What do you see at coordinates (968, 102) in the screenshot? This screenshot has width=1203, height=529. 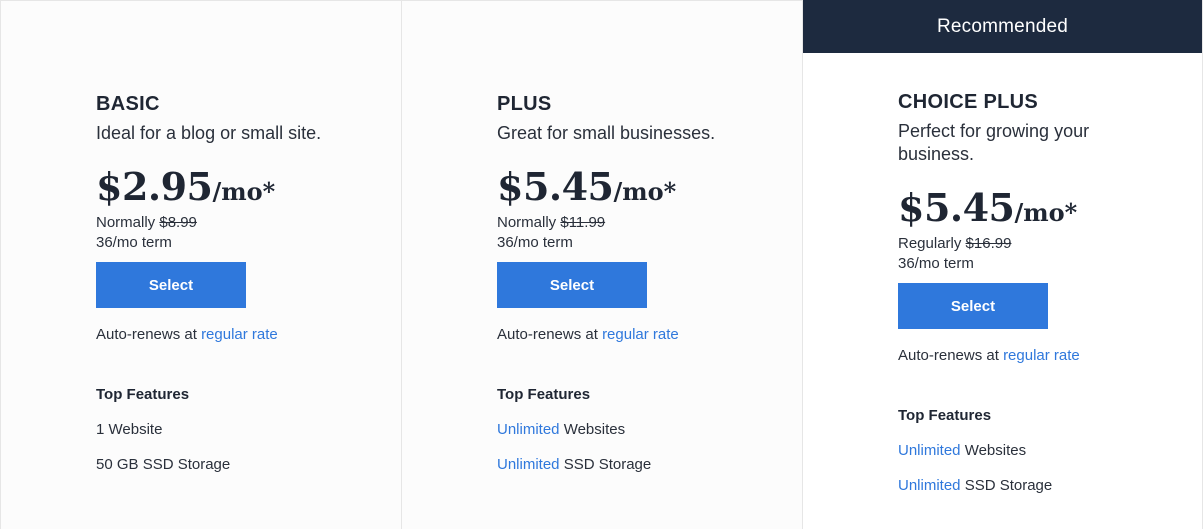 I see `plan-name: CHOICE PLUS` at bounding box center [968, 102].